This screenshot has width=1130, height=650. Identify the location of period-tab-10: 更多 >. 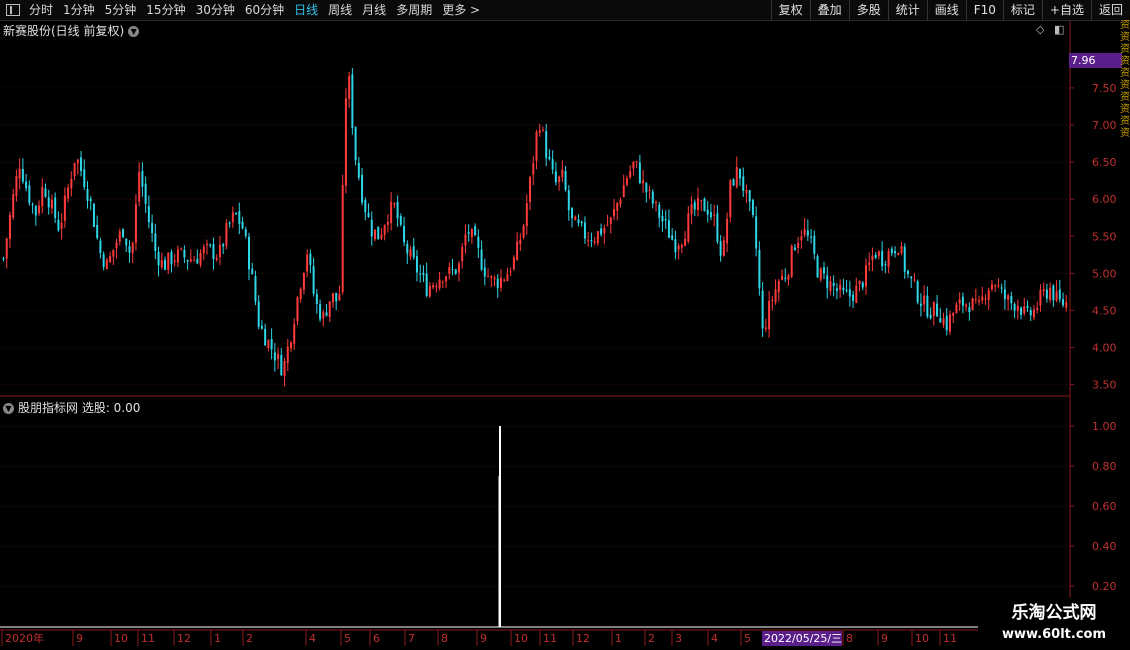
(461, 10).